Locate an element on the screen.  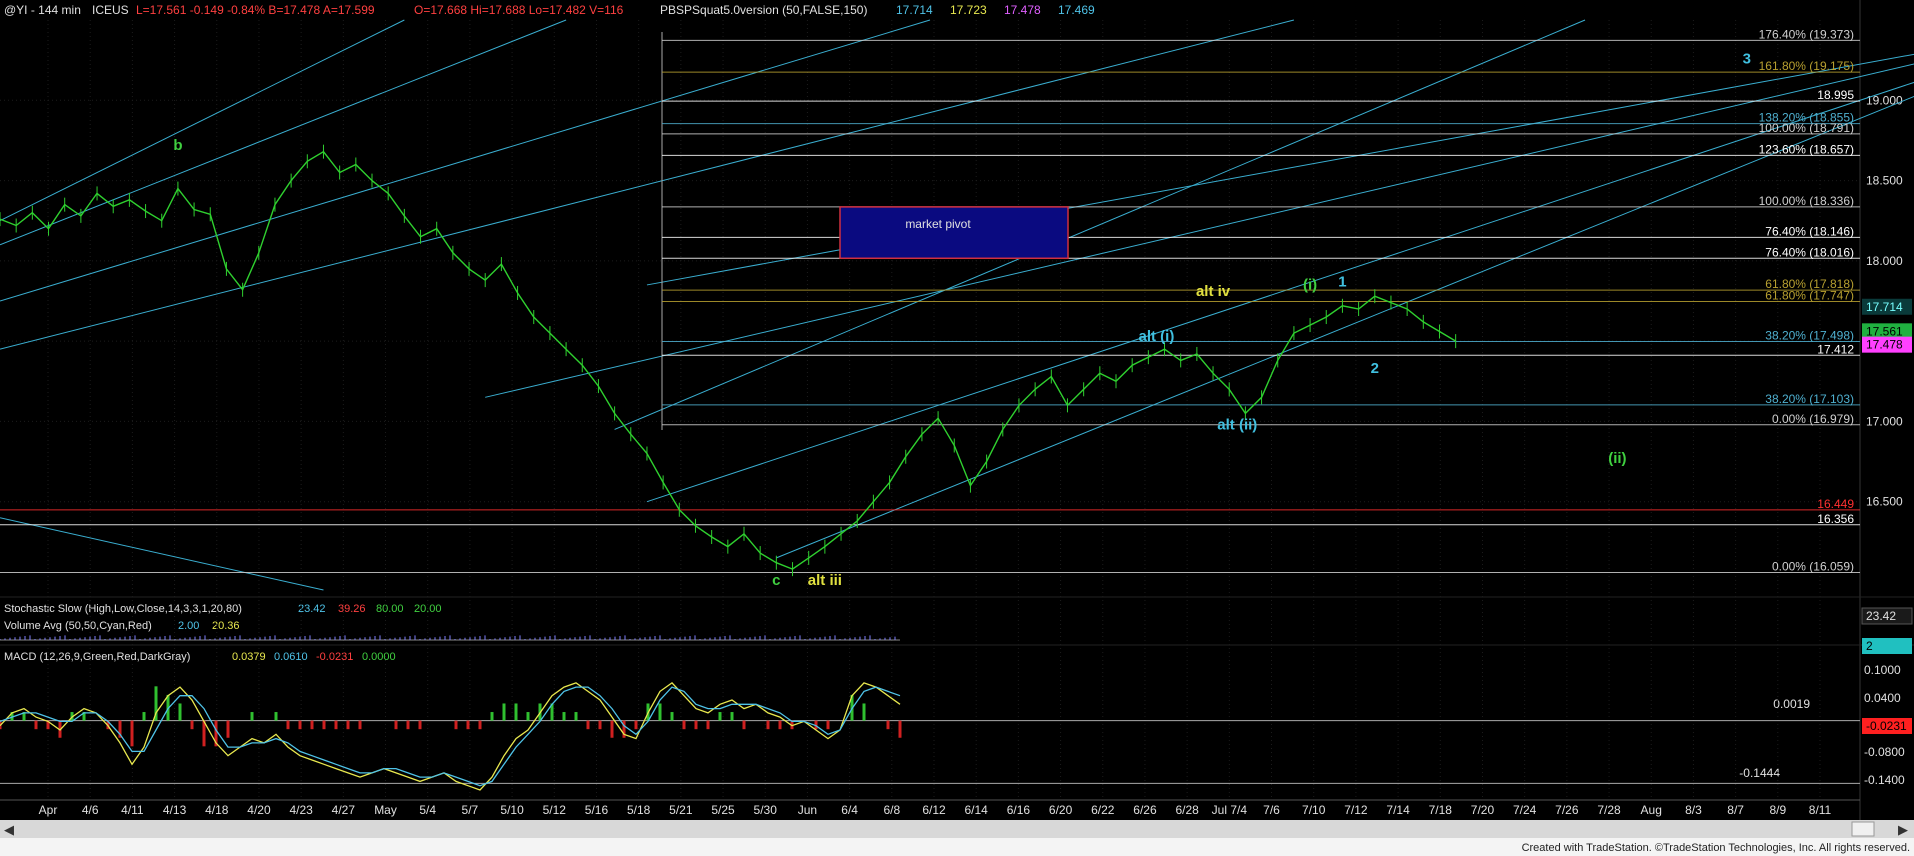
x-tick-label: Aug is located at coordinates (1651, 810).